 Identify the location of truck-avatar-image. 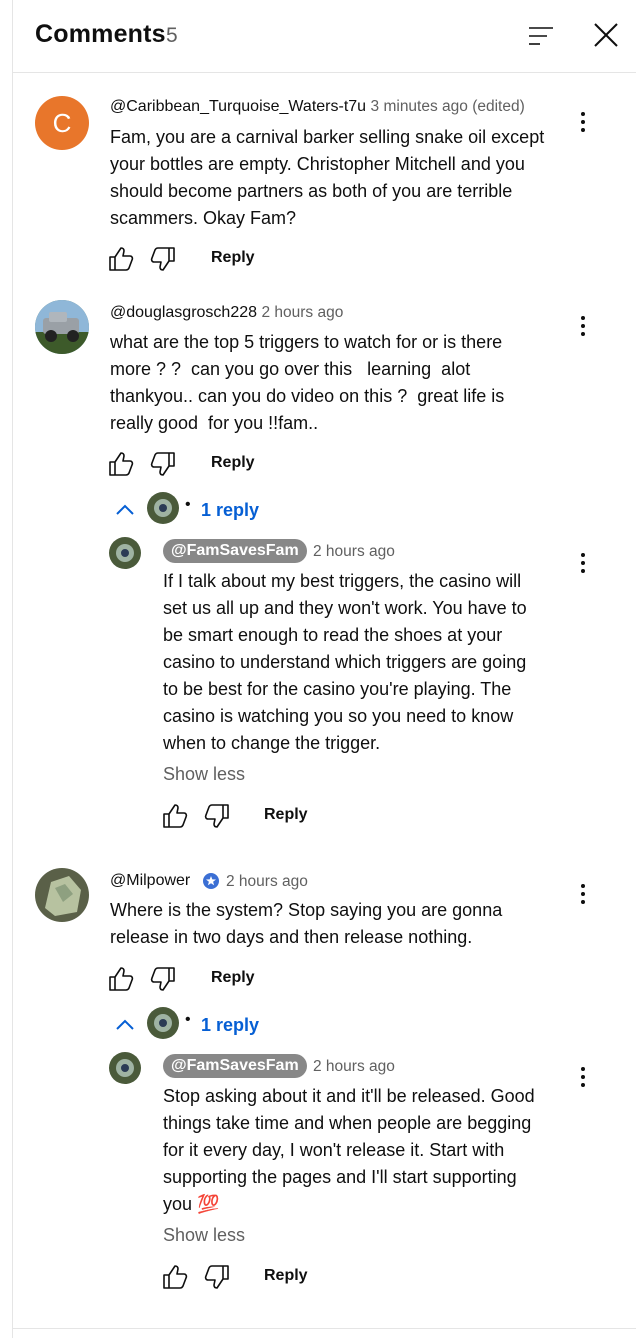
(62, 327).